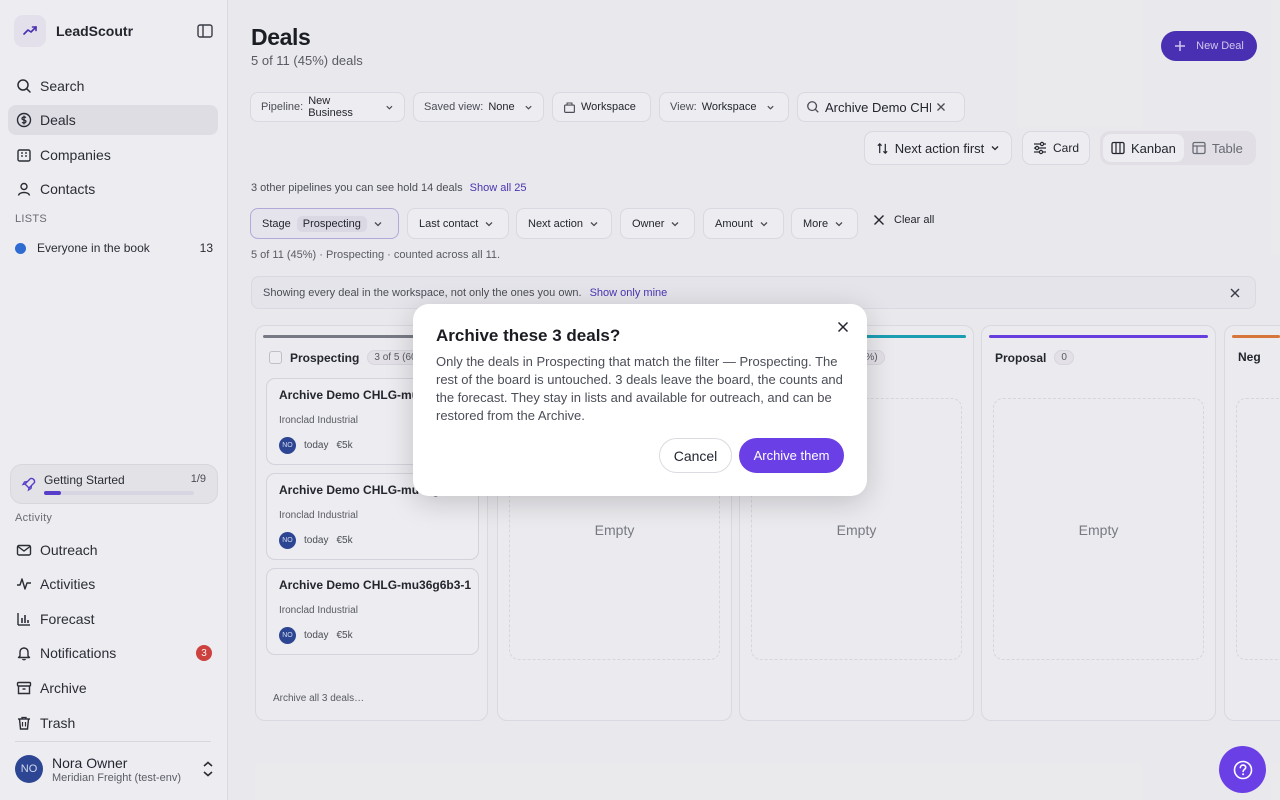  I want to click on cancel-button: Cancel, so click(695, 455).